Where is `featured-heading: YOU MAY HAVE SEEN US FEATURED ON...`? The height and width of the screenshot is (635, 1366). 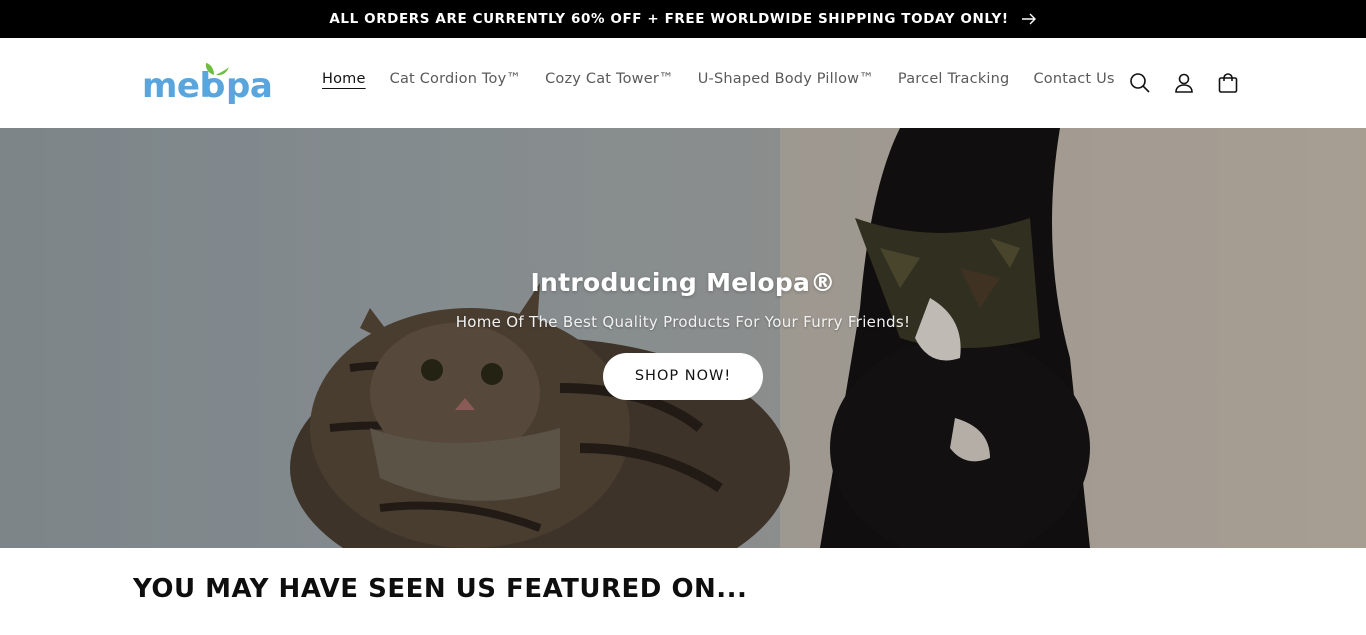
featured-heading: YOU MAY HAVE SEEN US FEATURED ON... is located at coordinates (440, 589).